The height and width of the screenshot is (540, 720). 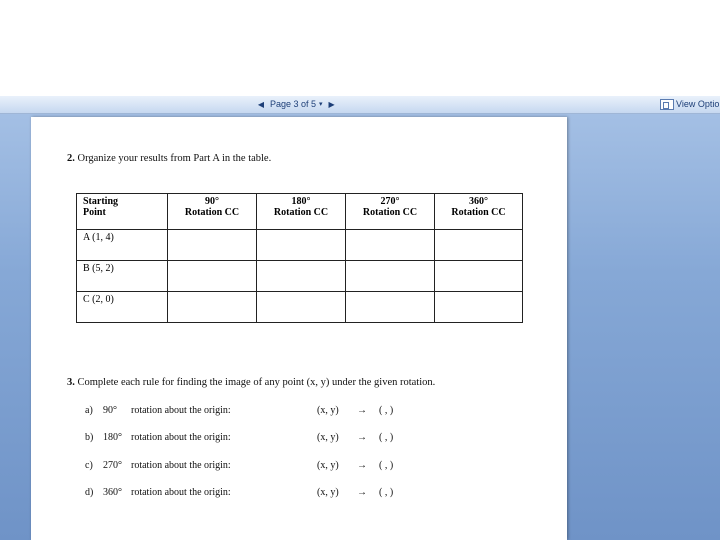 What do you see at coordinates (667, 104) in the screenshot?
I see `view-options-icon` at bounding box center [667, 104].